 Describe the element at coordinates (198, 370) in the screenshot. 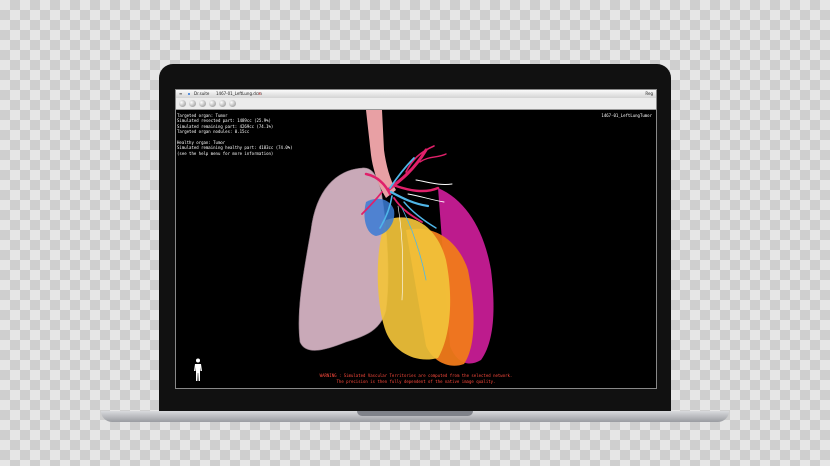

I see `human-figure-icon` at that location.